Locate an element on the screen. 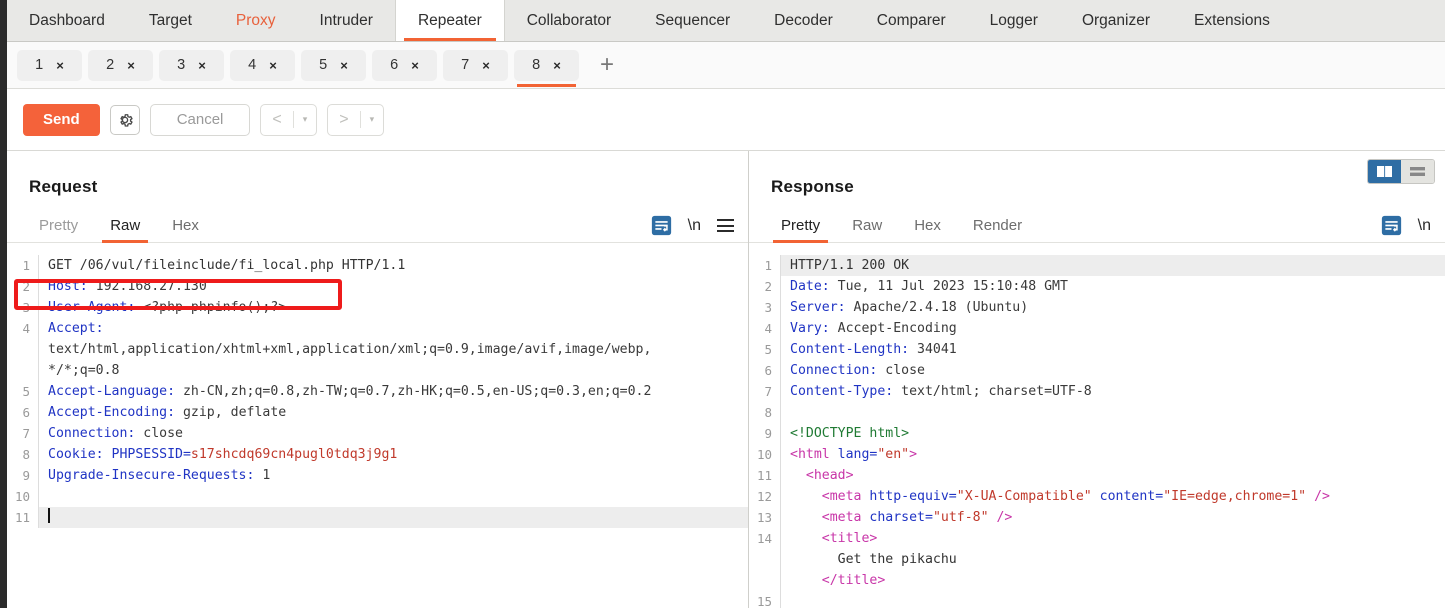 The height and width of the screenshot is (608, 1445). repeater-tab-6: 6 × is located at coordinates (404, 65).